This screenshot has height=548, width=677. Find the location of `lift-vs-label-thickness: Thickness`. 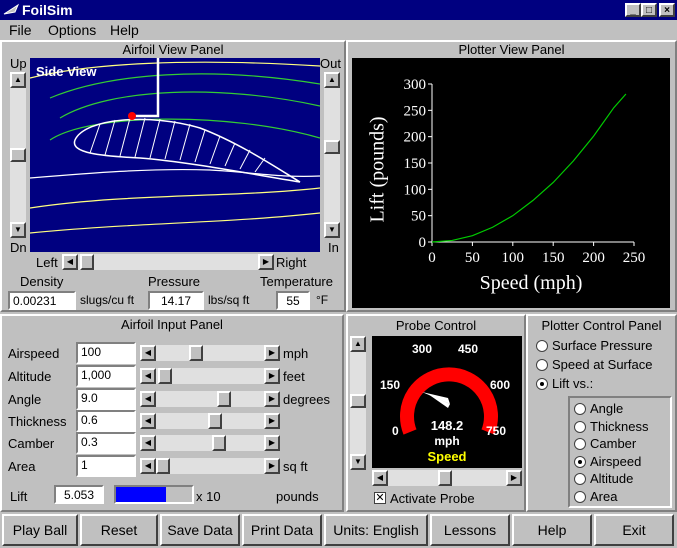

lift-vs-label-thickness: Thickness is located at coordinates (619, 426).